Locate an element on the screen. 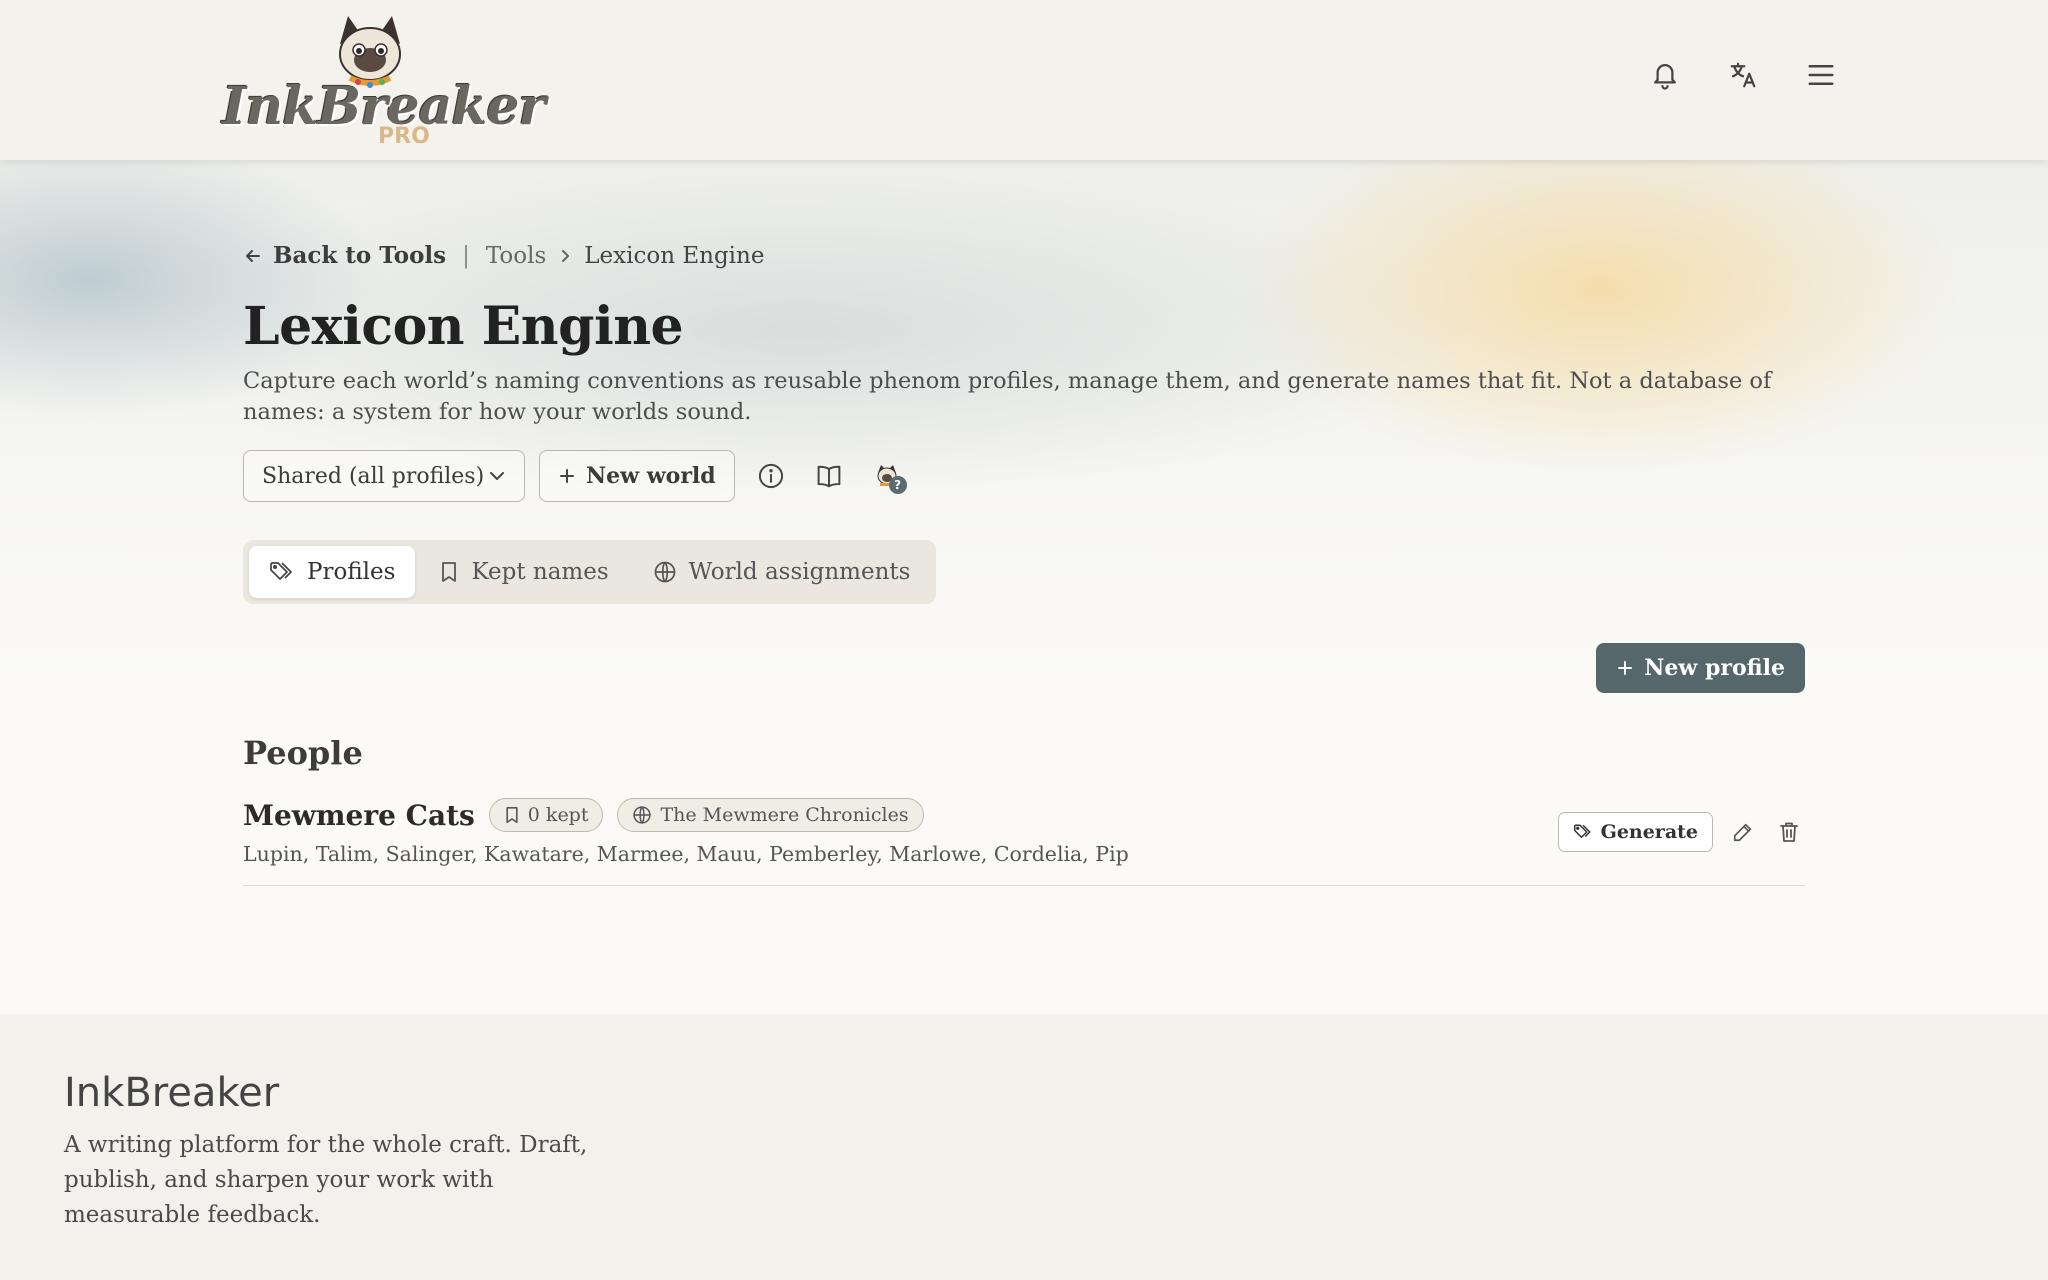 Image resolution: width=2048 pixels, height=1280 pixels. profile-name: Mewmere Cats is located at coordinates (359, 815).